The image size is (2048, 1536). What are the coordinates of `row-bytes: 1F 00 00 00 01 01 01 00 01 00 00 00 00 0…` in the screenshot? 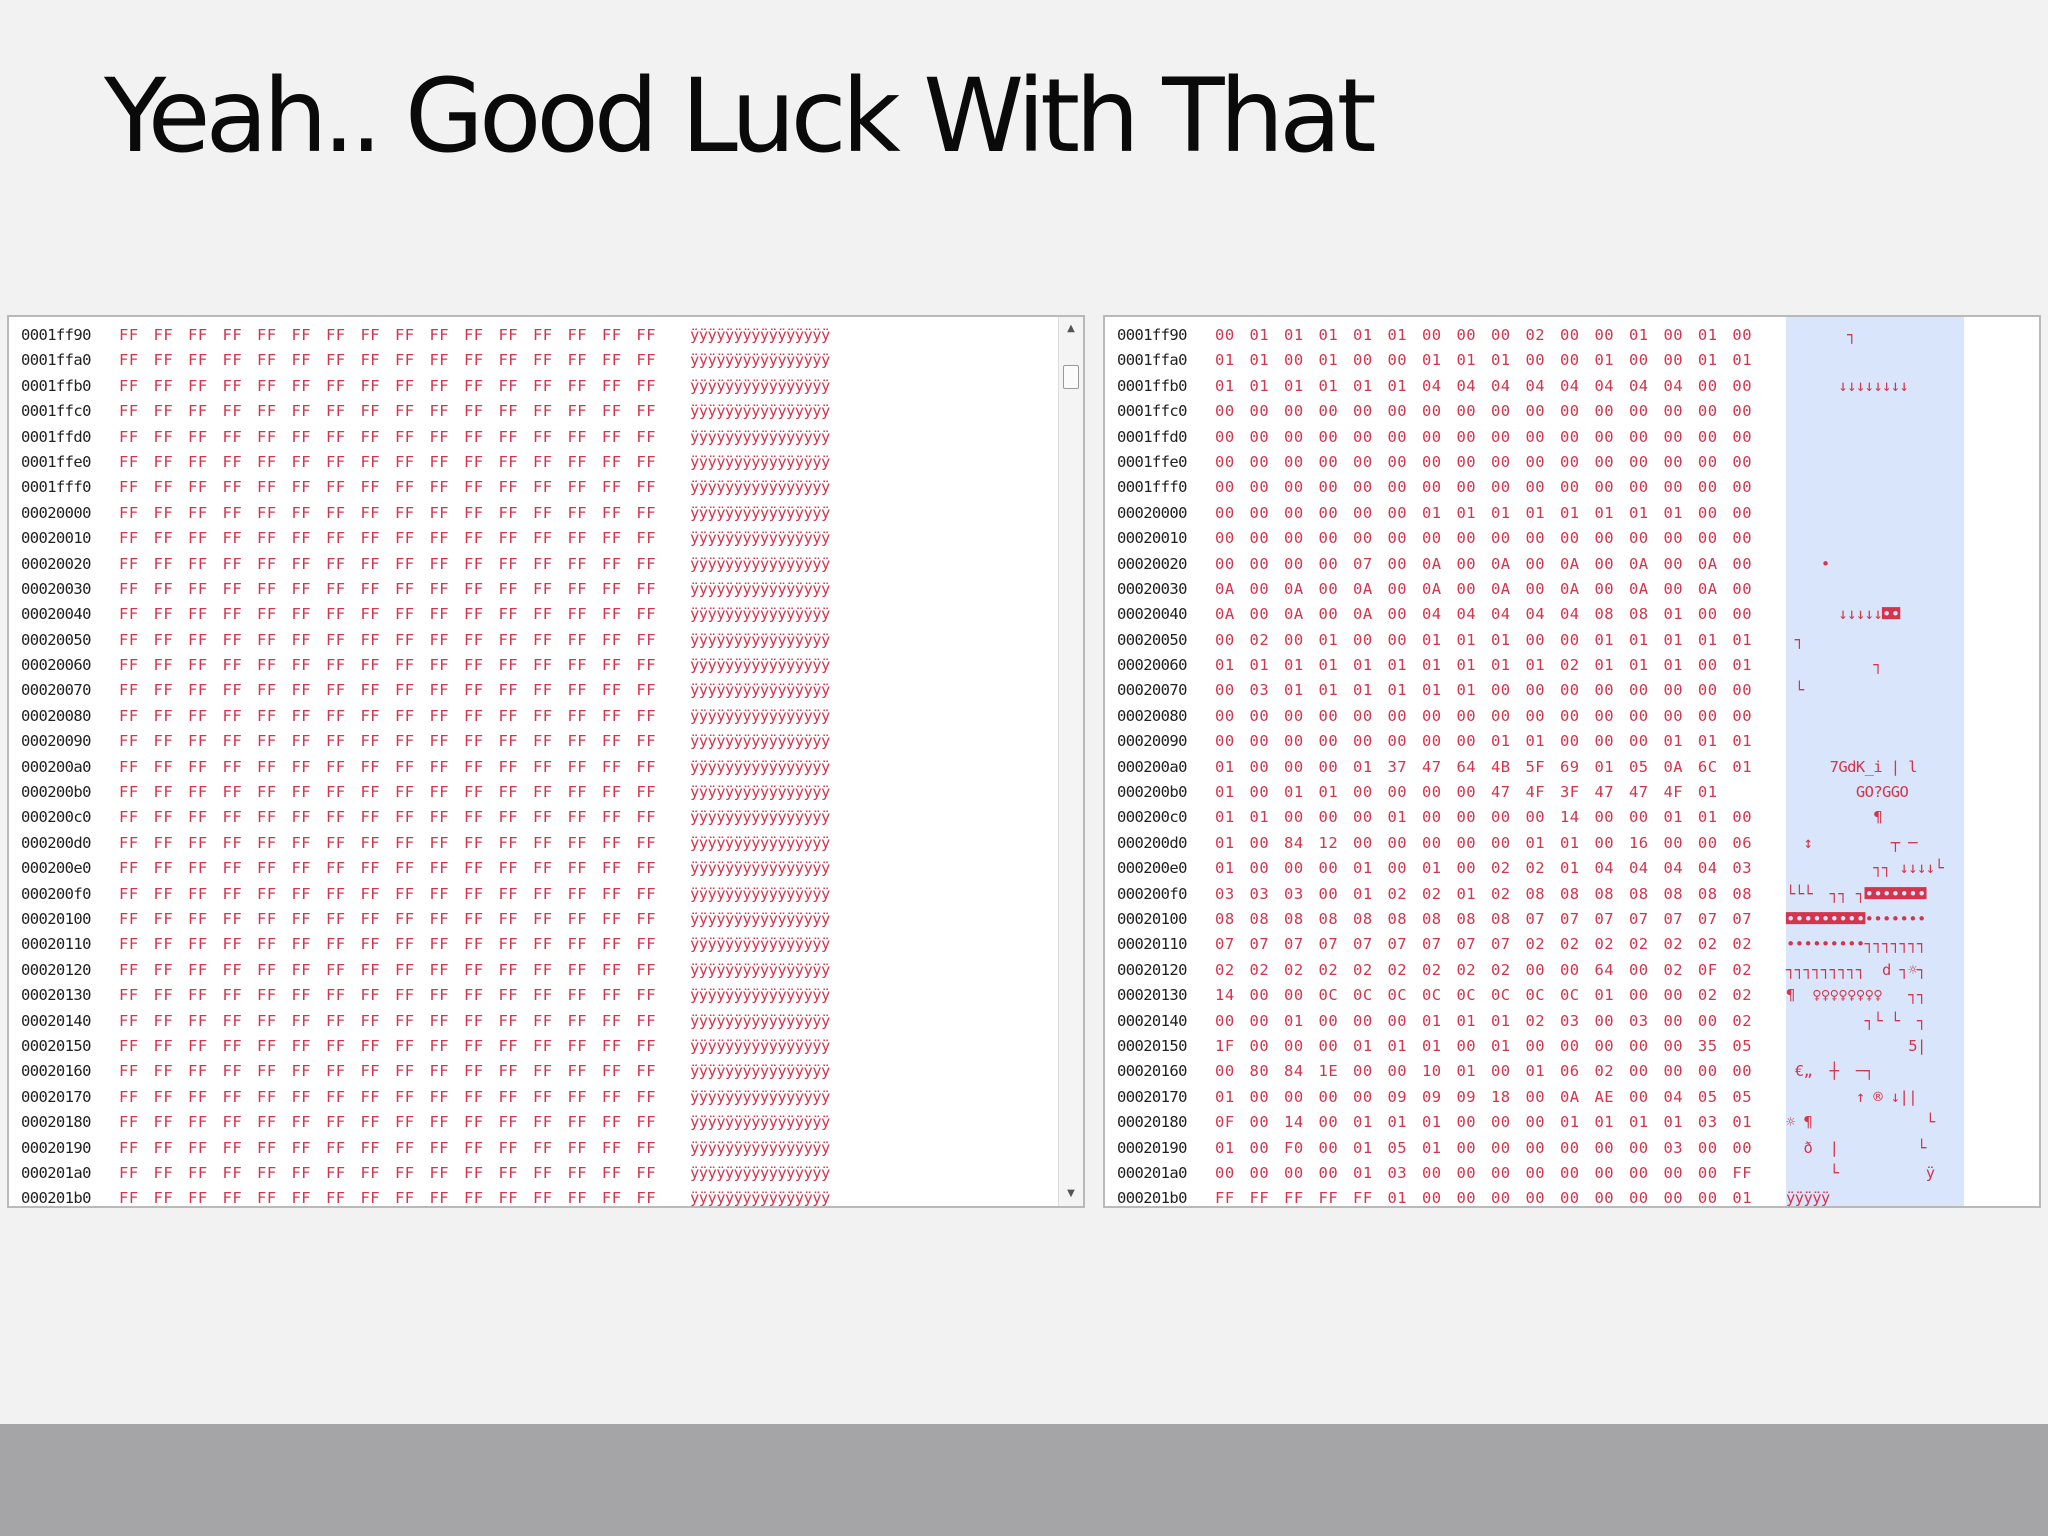 It's located at (1483, 1046).